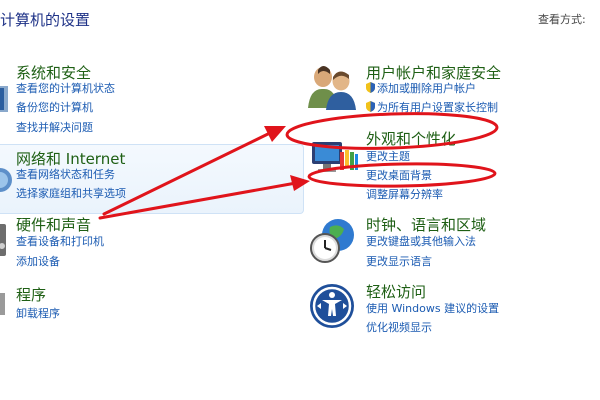  I want to click on programs-icon, so click(4, 304).